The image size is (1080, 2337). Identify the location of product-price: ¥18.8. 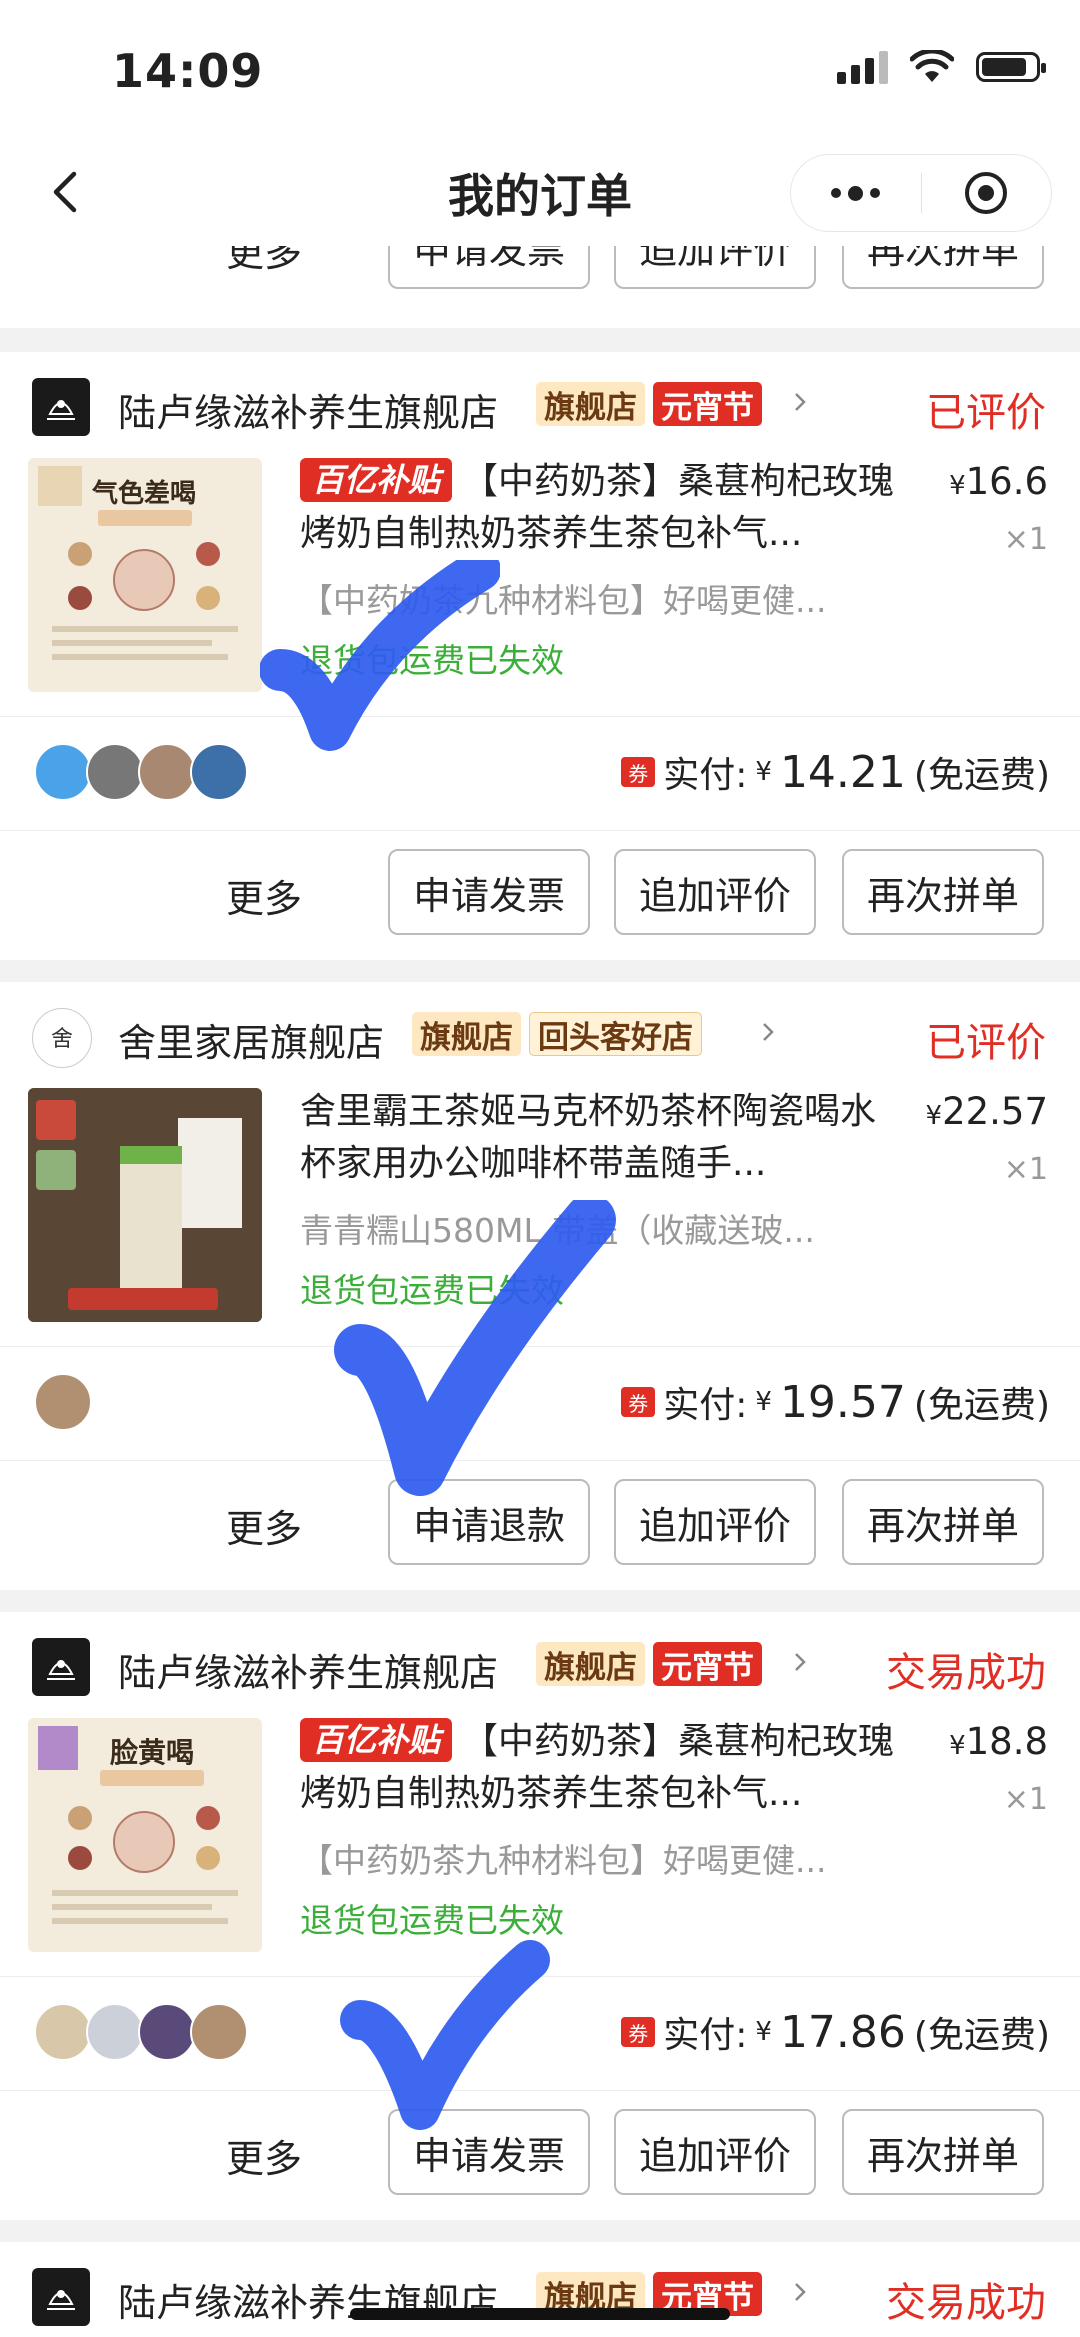
(998, 1741).